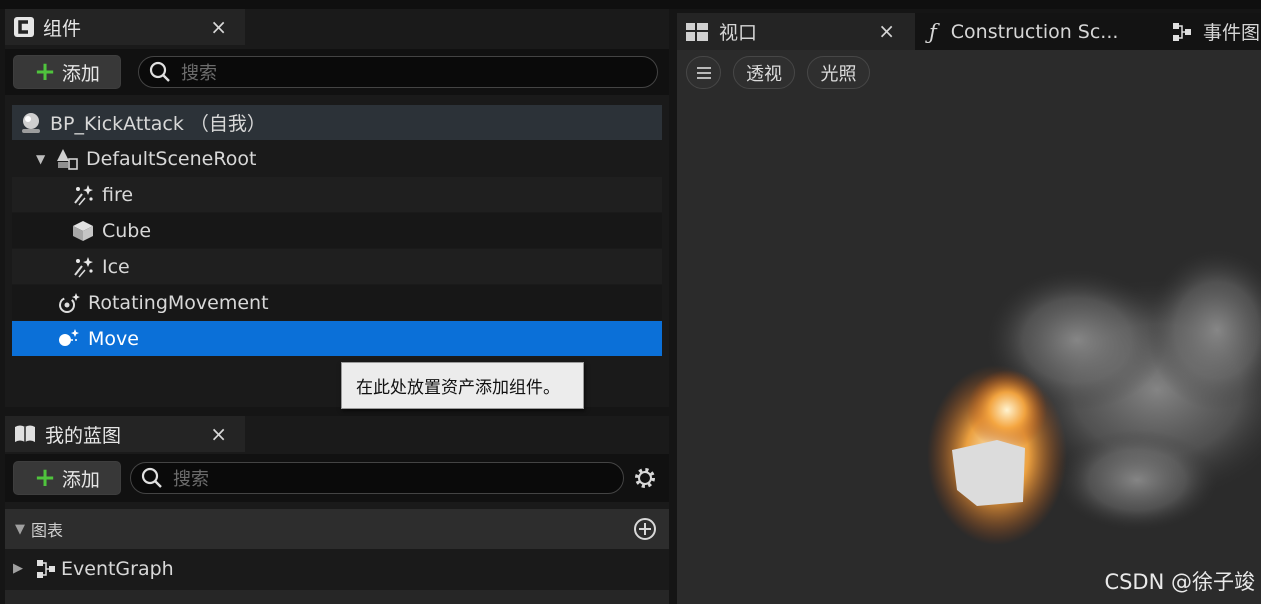 Image resolution: width=1261 pixels, height=604 pixels. Describe the element at coordinates (191, 479) in the screenshot. I see `blueprint-search-placeholder: 搜索` at that location.